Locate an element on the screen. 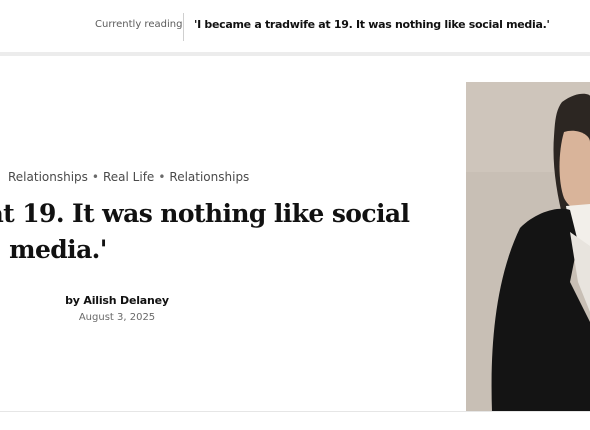  section-divider is located at coordinates (295, 411).